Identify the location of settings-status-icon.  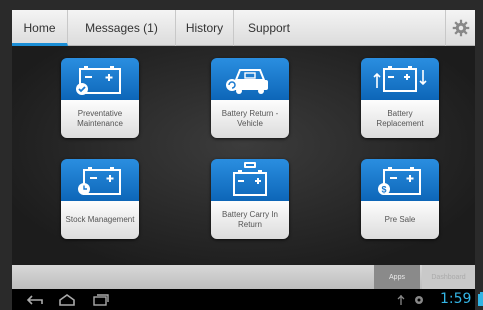
(419, 301).